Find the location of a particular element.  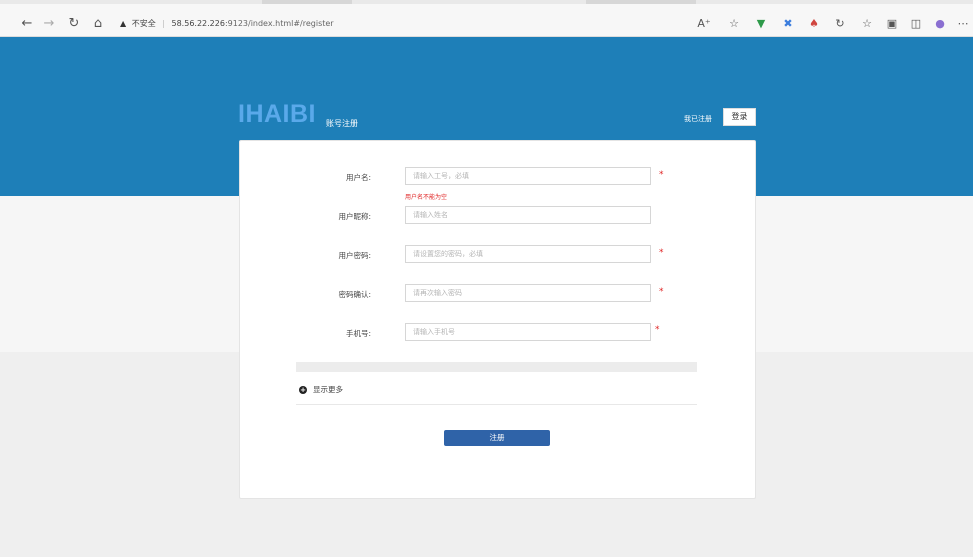

username-error: 用户名不能为空 is located at coordinates (426, 197).